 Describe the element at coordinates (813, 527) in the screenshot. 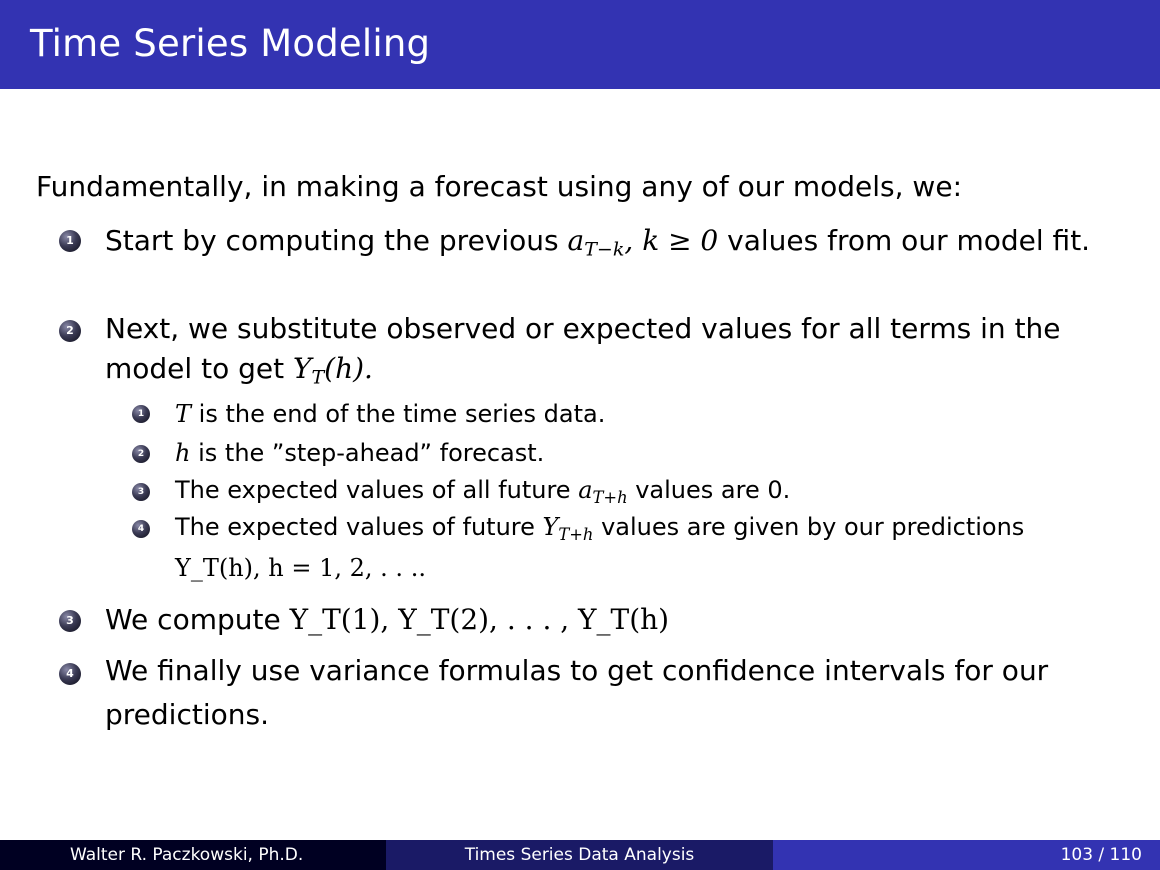

I see `subitem-text-end: values are given by our predictions` at that location.